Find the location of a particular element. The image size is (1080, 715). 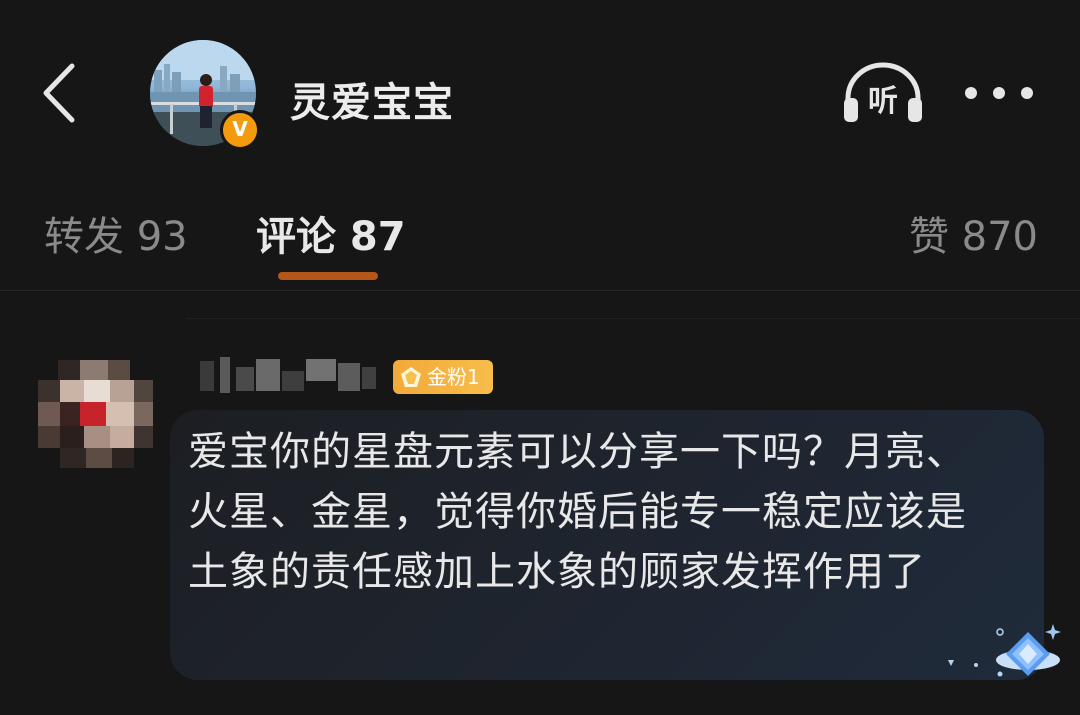

author-name: 灵爱宝宝 is located at coordinates (372, 99).